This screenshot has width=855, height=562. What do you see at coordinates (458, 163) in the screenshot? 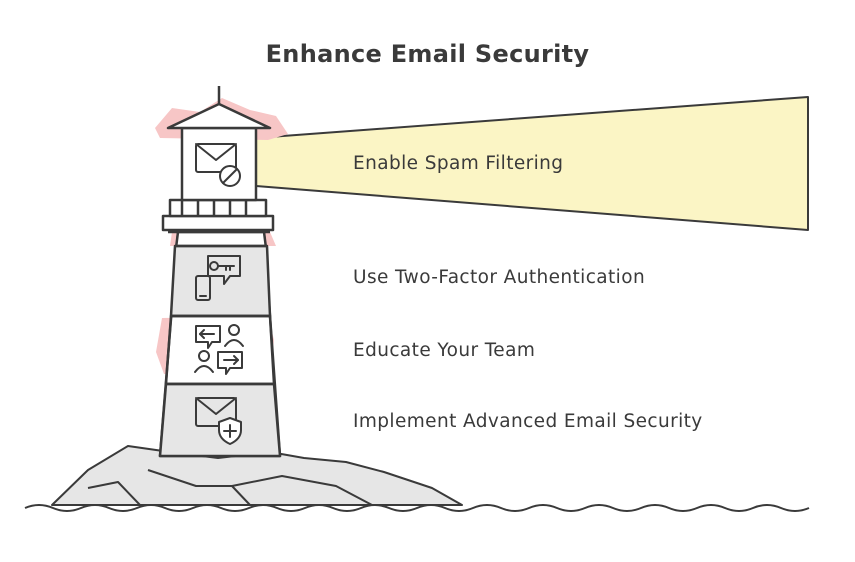
I see `step-enable-spam-filtering: Enable Spam Filtering` at bounding box center [458, 163].